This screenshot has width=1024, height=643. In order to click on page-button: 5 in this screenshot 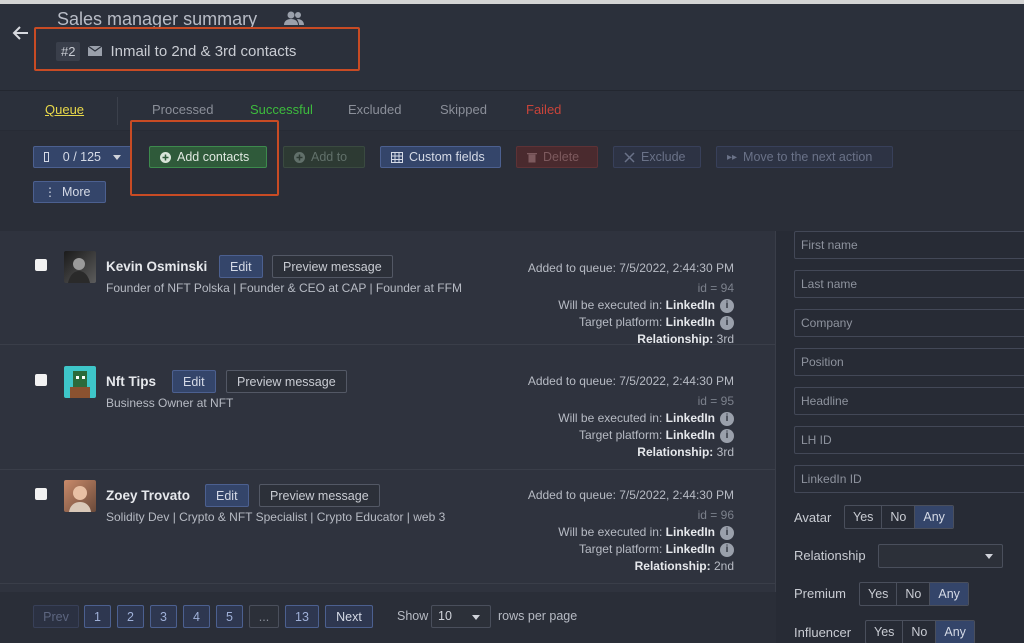, I will do `click(229, 616)`.